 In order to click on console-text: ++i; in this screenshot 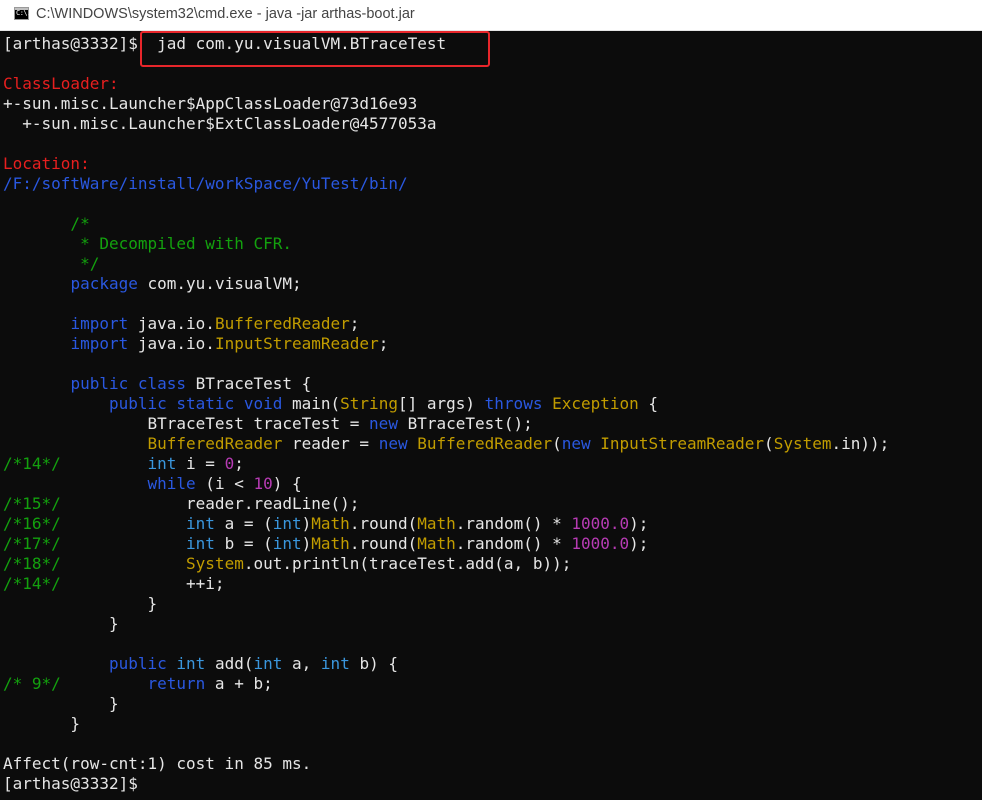, I will do `click(142, 583)`.